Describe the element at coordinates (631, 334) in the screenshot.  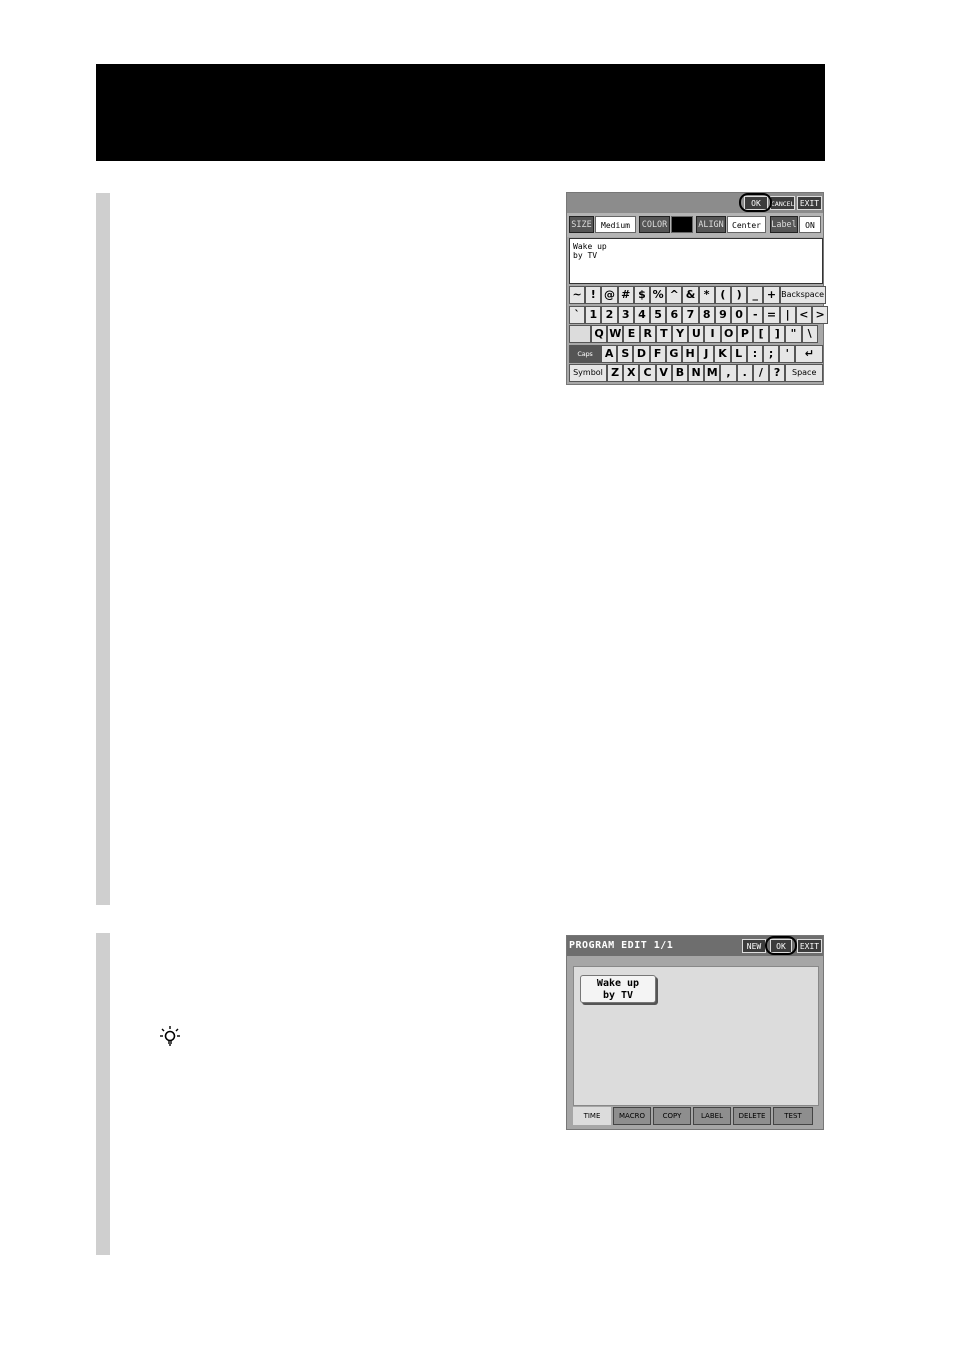
I see `key-e: E` at that location.